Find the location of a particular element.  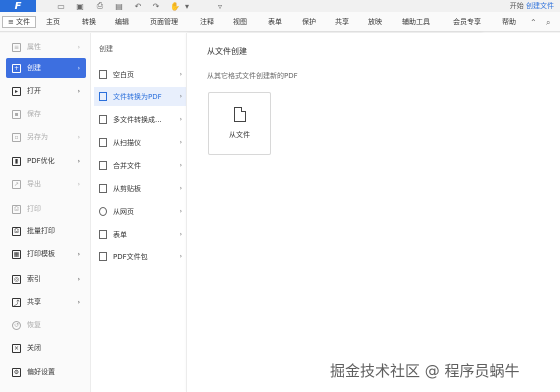

preferences-icon: ⚙ is located at coordinates (16, 372).